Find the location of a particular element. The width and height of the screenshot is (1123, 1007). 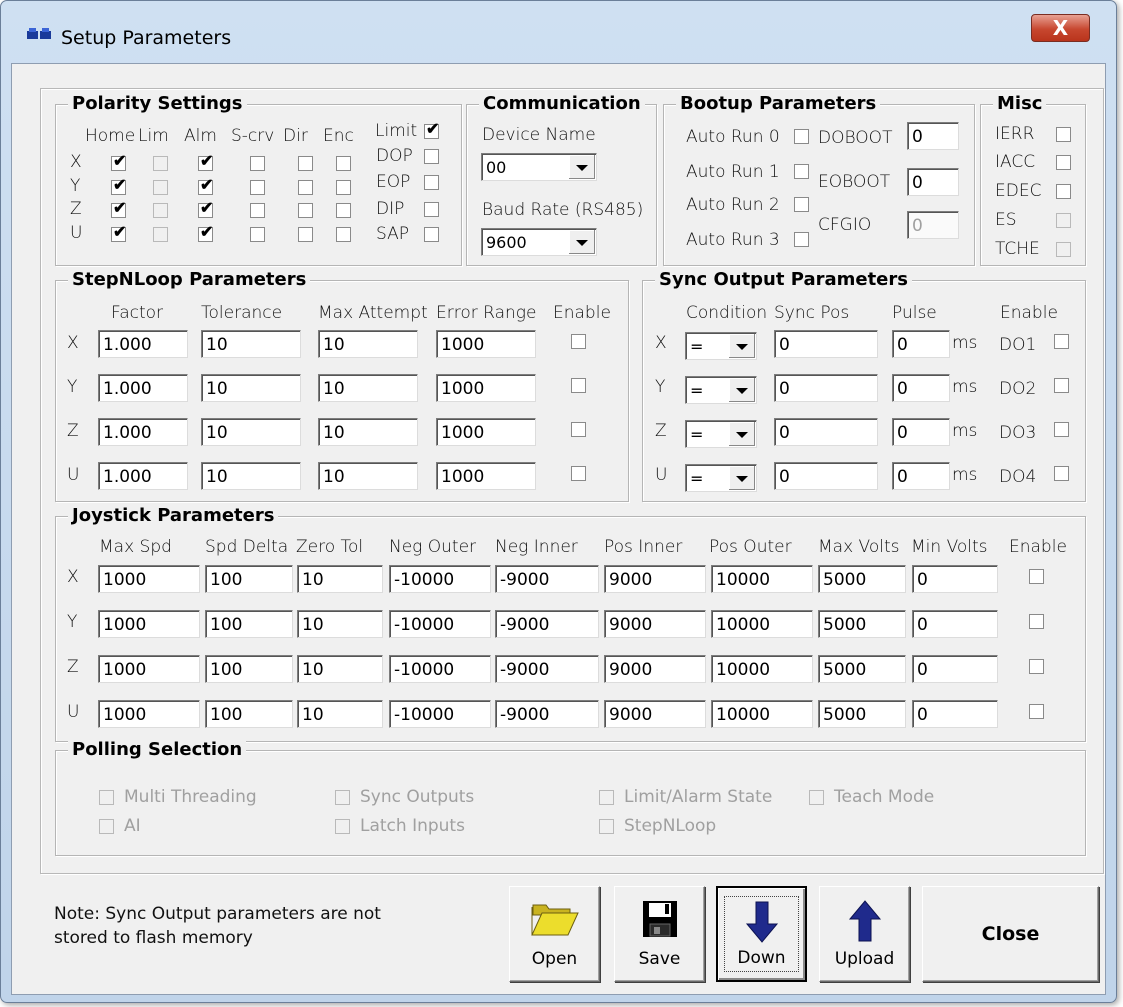

stepnloop-z-field-0: 1.000 is located at coordinates (143, 432).